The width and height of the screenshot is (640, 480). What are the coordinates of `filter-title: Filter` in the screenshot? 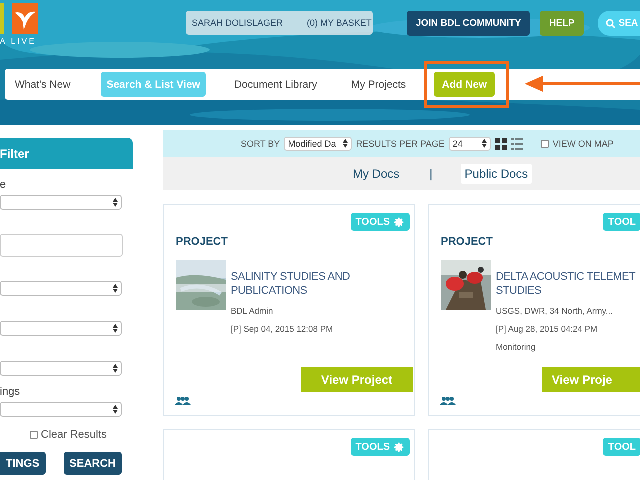 It's located at (15, 153).